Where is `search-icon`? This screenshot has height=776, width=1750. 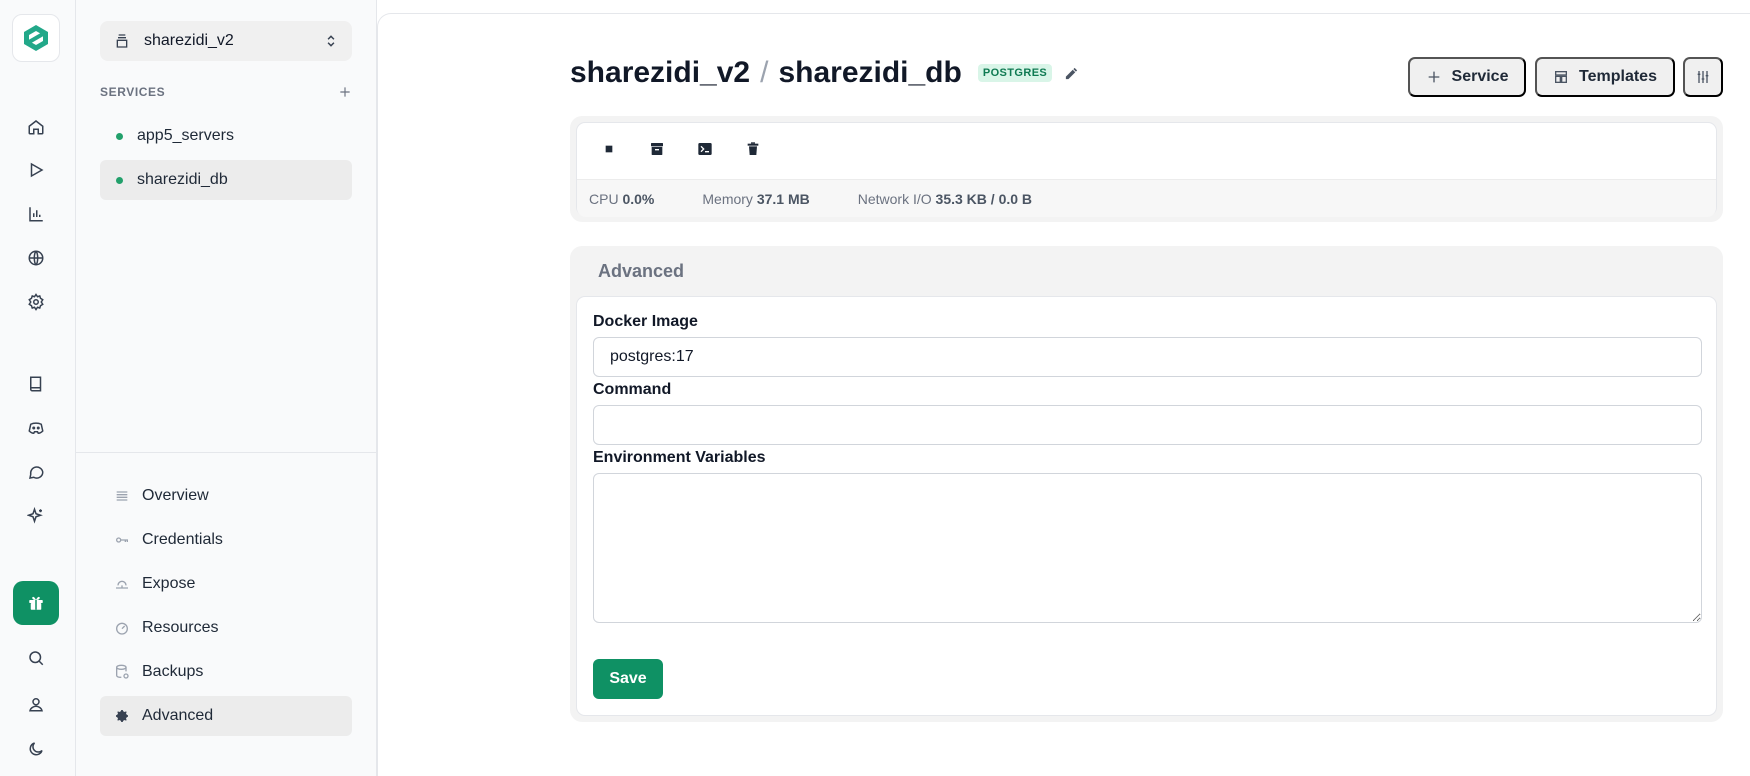
search-icon is located at coordinates (36, 658).